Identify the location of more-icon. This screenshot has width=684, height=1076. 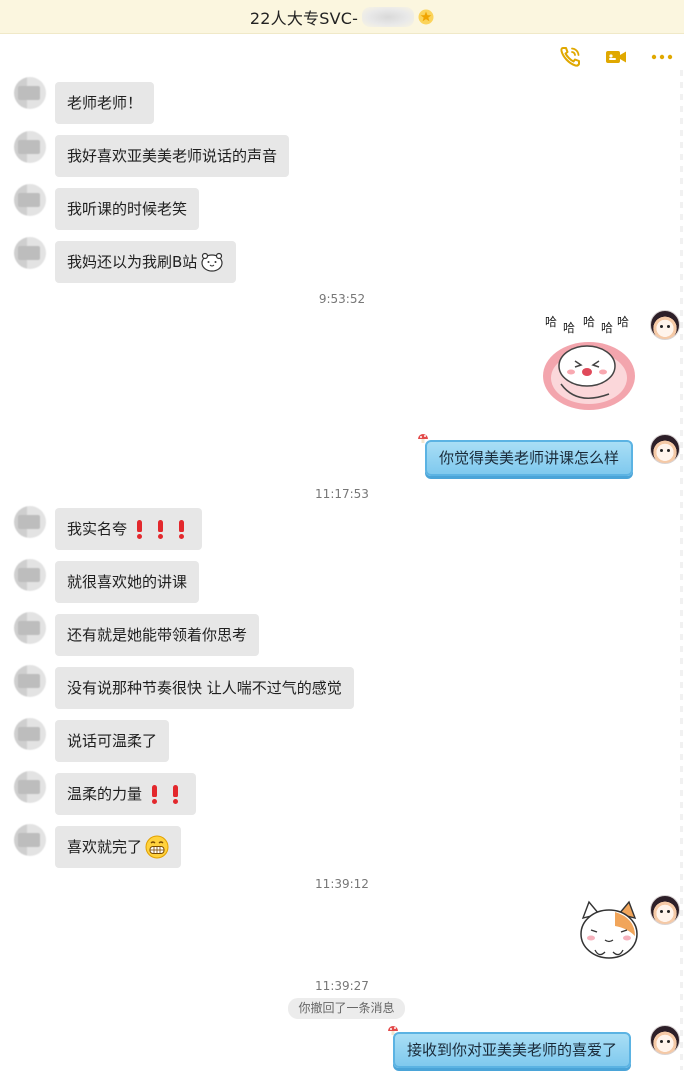
(662, 57).